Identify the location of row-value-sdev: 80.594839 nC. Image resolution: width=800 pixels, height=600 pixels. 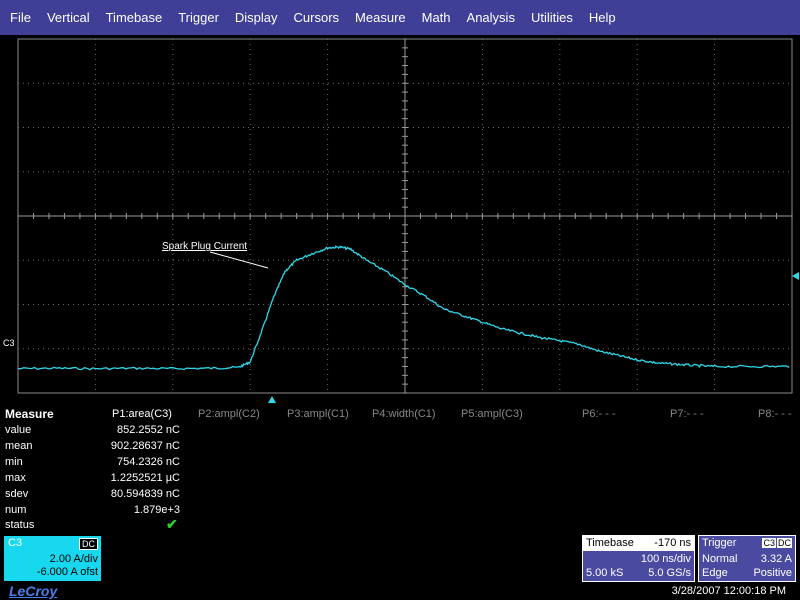
(145, 494).